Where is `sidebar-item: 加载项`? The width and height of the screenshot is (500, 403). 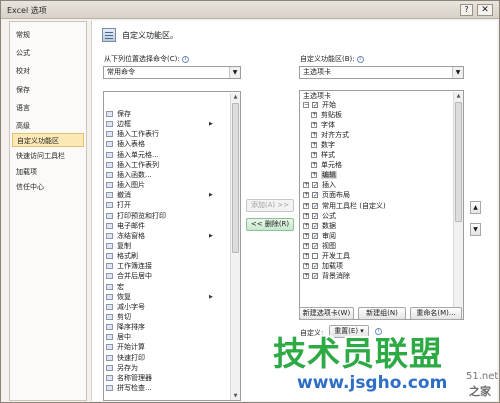 sidebar-item: 加载项 is located at coordinates (48, 172).